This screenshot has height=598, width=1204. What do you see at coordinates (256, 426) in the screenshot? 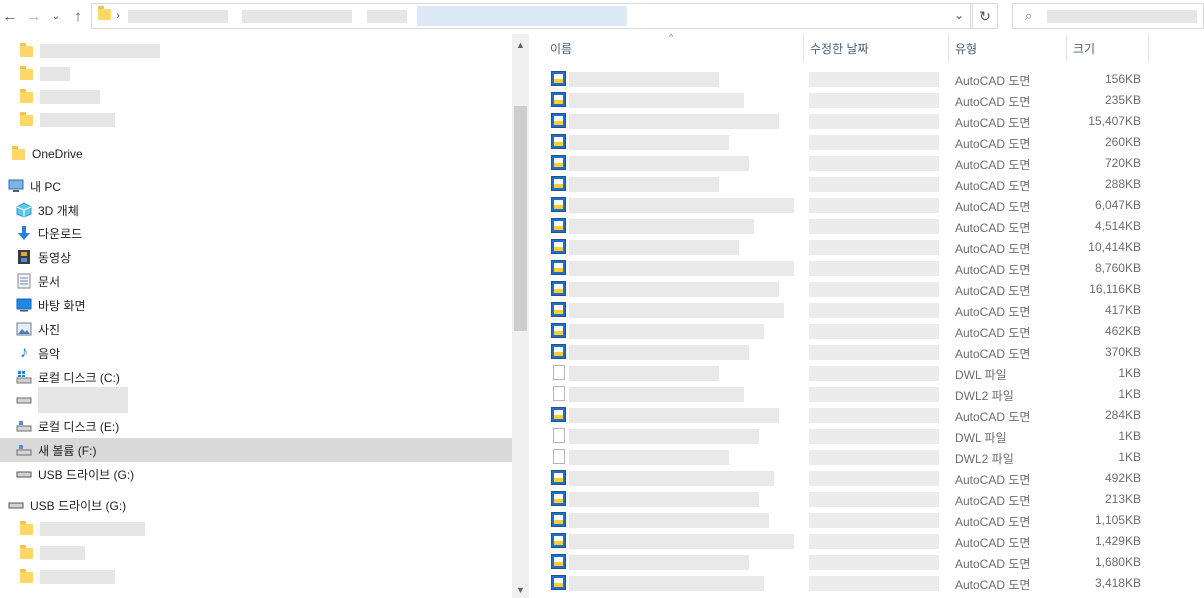
I see `nav-drive-e: 로컬 디스크 (E:)` at bounding box center [256, 426].